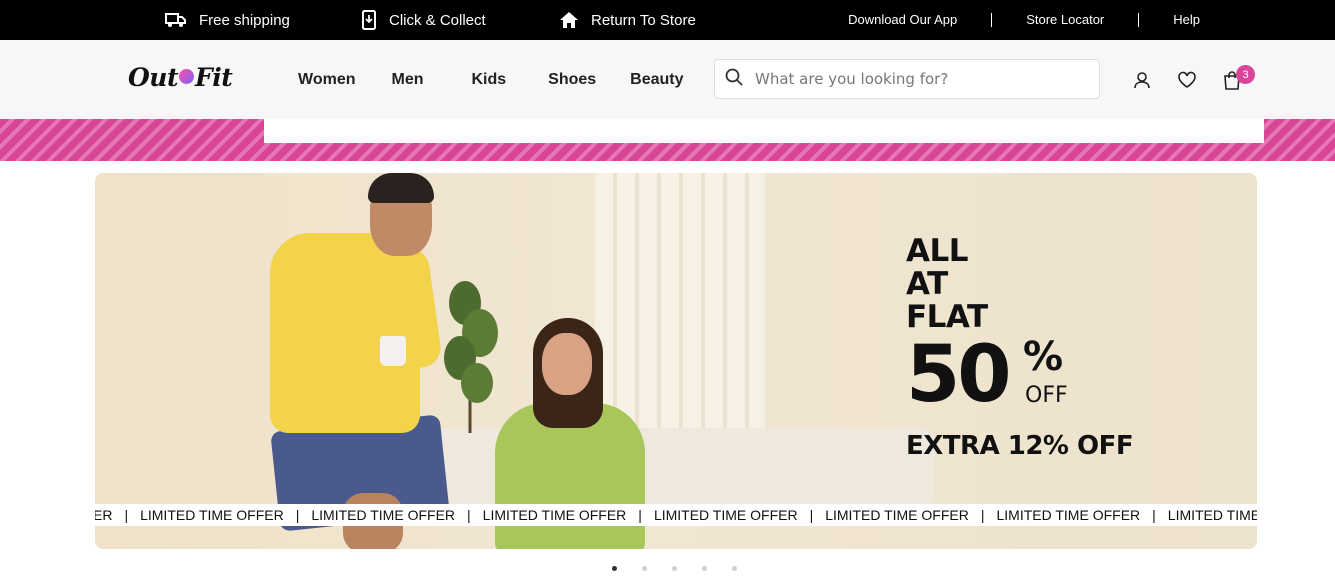 This screenshot has width=1335, height=588. I want to click on perk-click-collect: Click & Collect, so click(423, 20).